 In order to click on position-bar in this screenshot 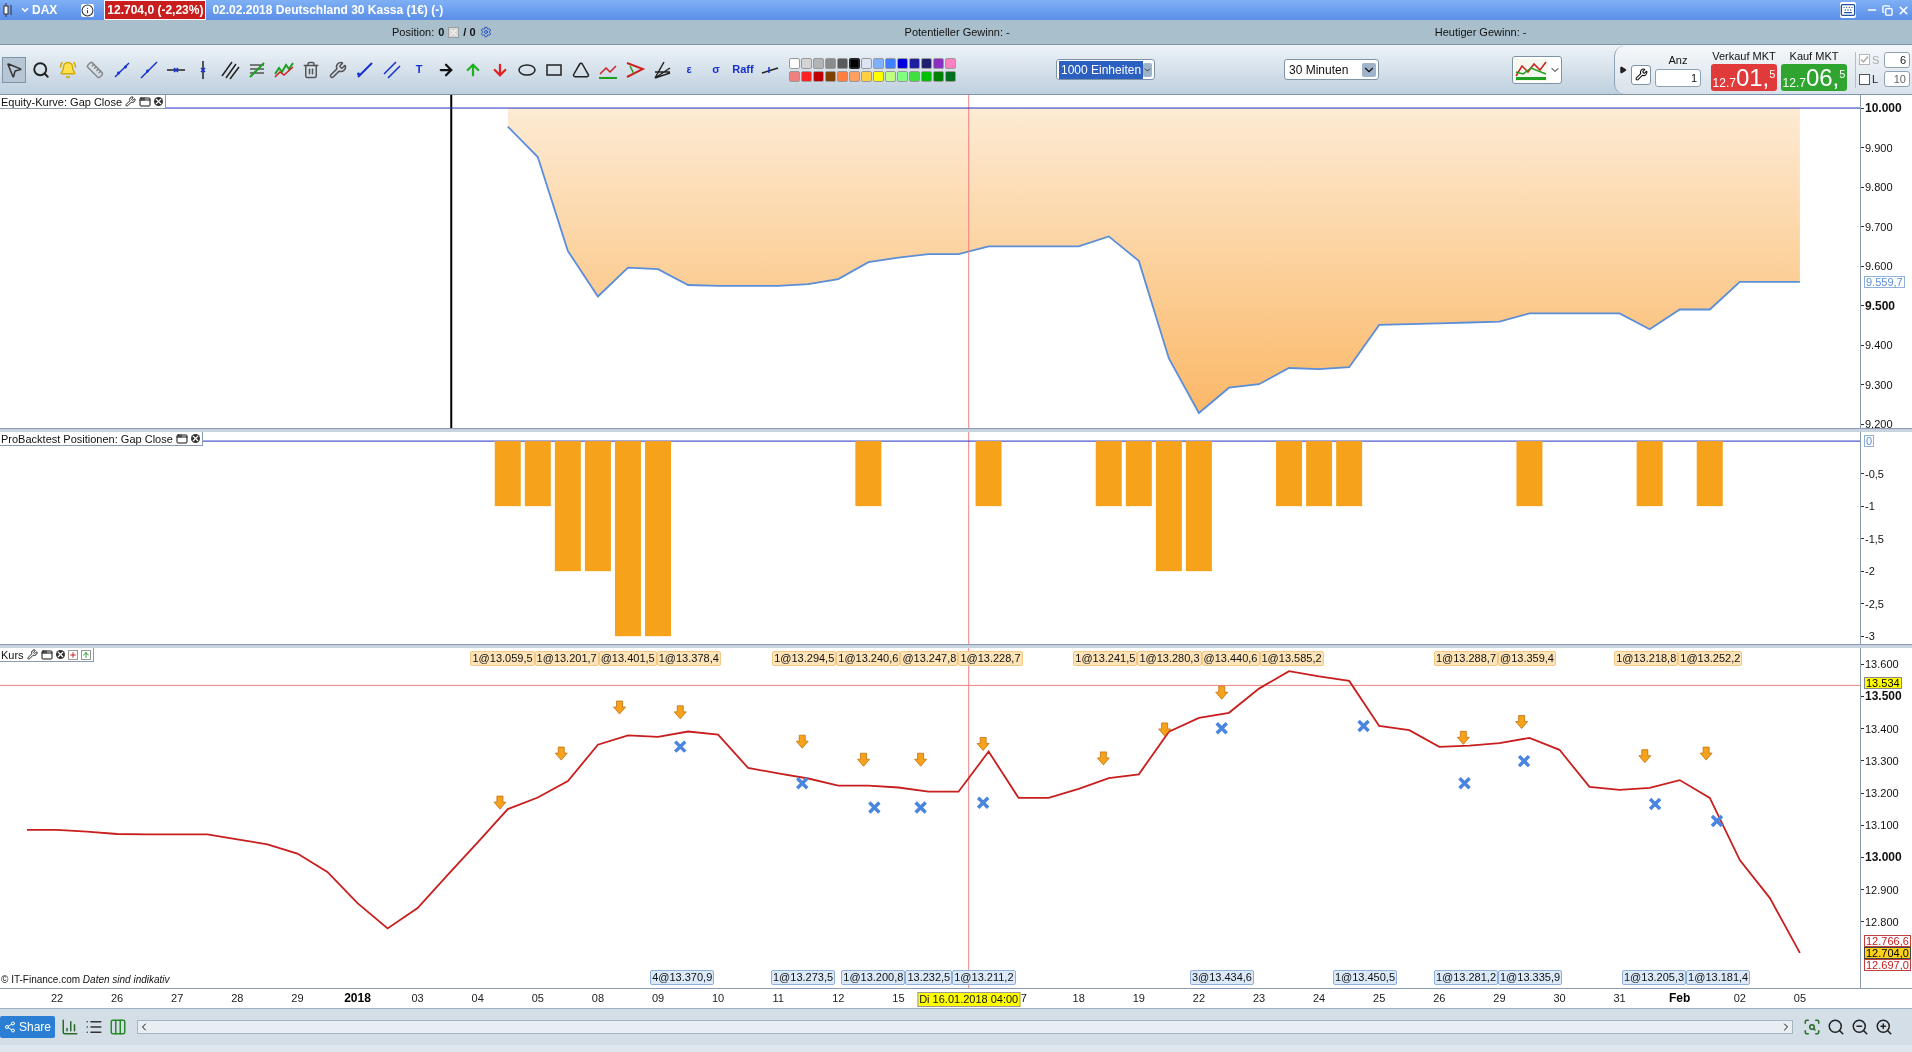, I will do `click(537, 474)`.